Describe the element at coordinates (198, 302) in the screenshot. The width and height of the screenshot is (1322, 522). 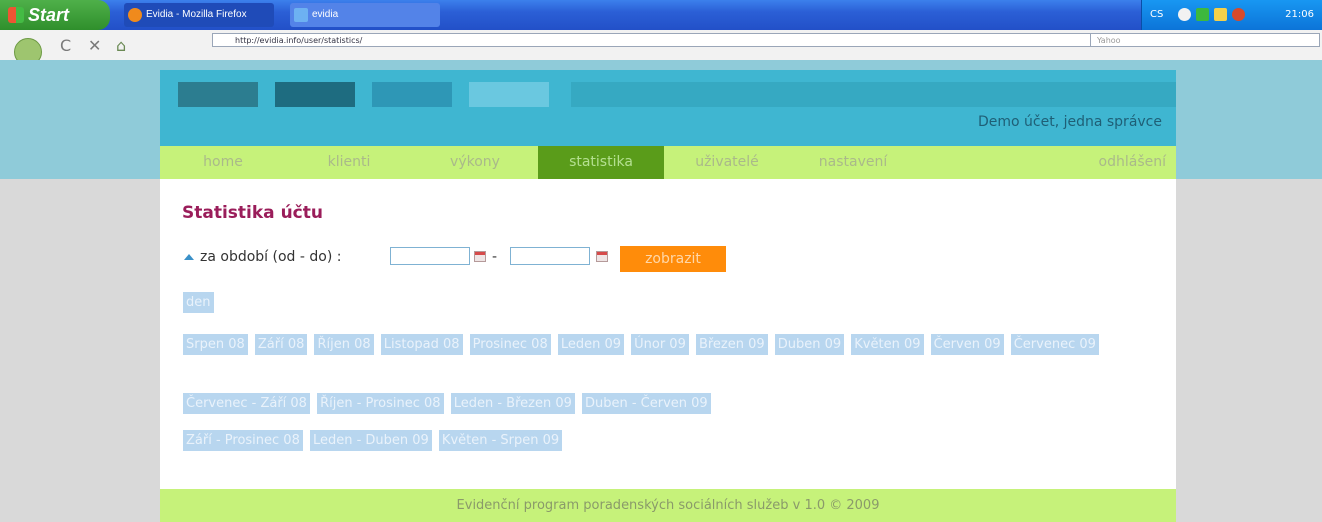
I see `period-link-day: den` at that location.